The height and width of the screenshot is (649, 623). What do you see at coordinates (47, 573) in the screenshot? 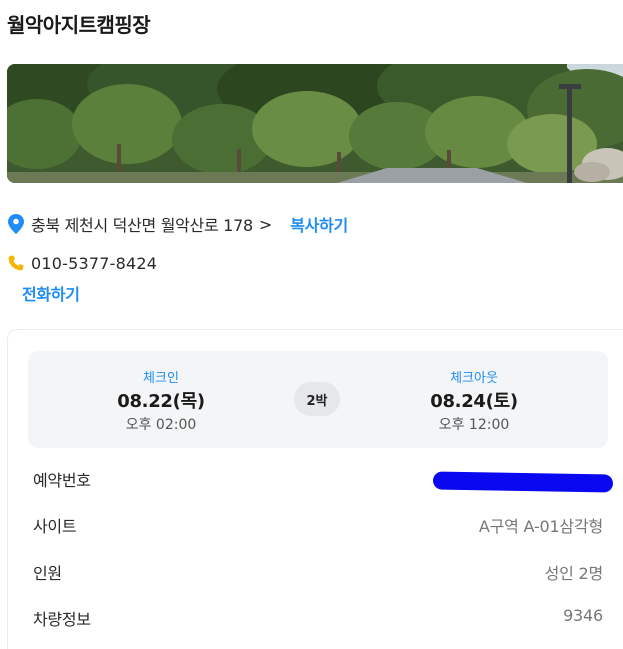
I see `detail-label: 인원` at bounding box center [47, 573].